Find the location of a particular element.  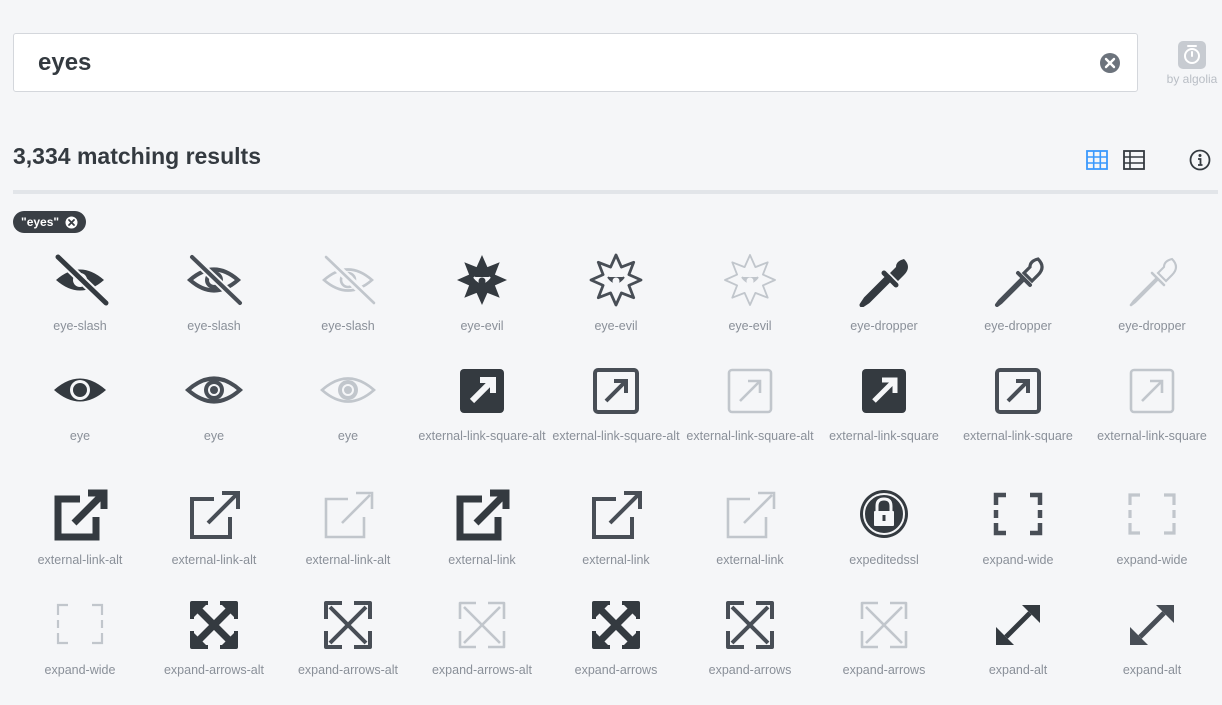

info-icon is located at coordinates (1200, 160).